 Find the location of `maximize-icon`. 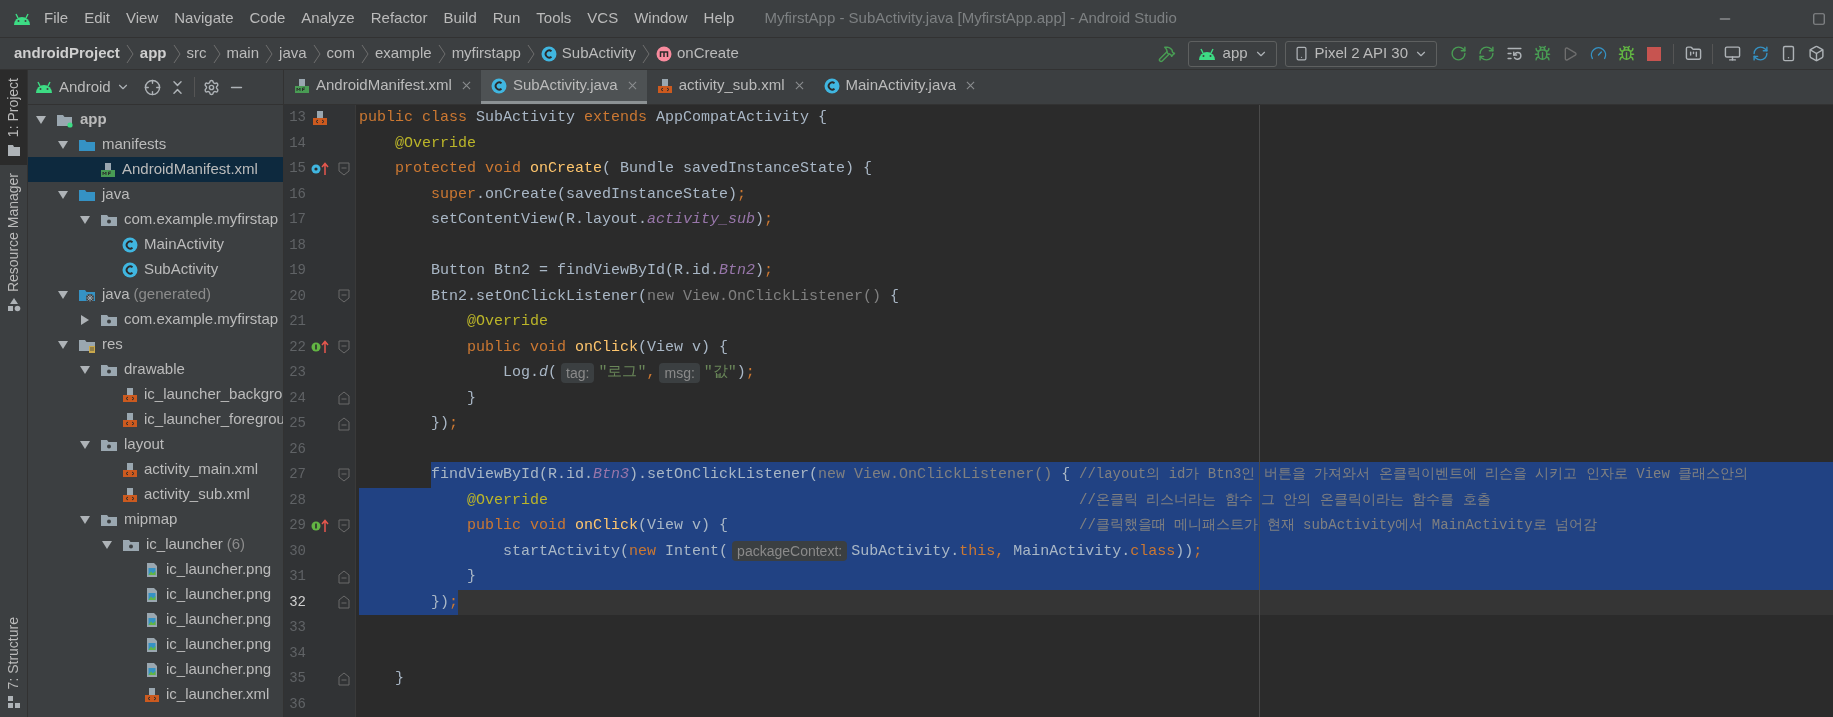

maximize-icon is located at coordinates (1819, 18).